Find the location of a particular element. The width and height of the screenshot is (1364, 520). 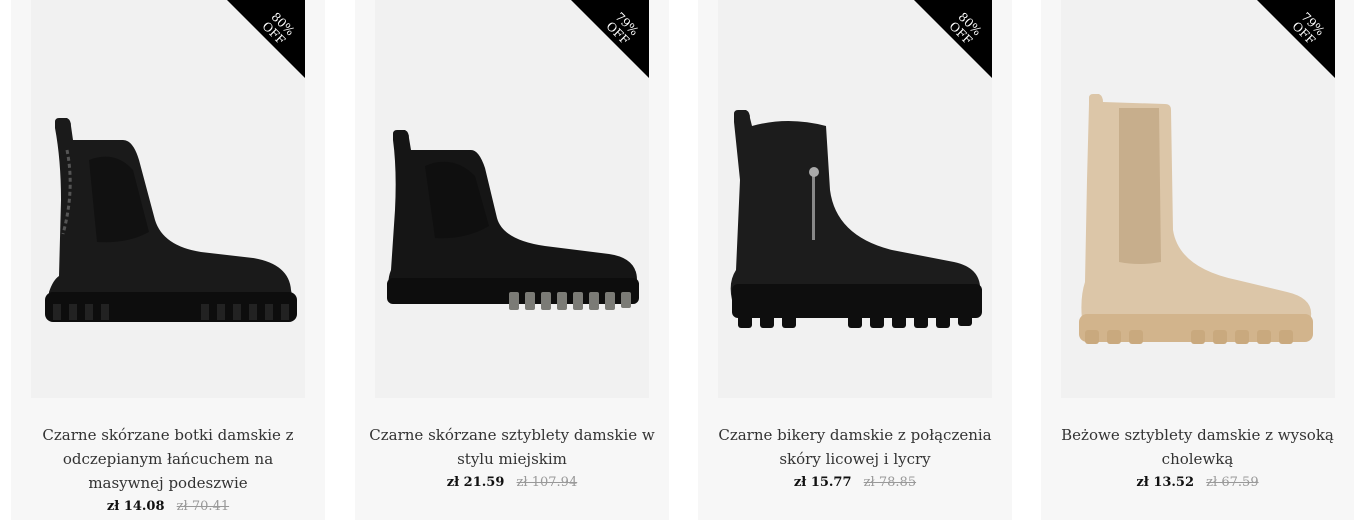

price-row: zł 13.52 zł 67.59 is located at coordinates (1197, 483).